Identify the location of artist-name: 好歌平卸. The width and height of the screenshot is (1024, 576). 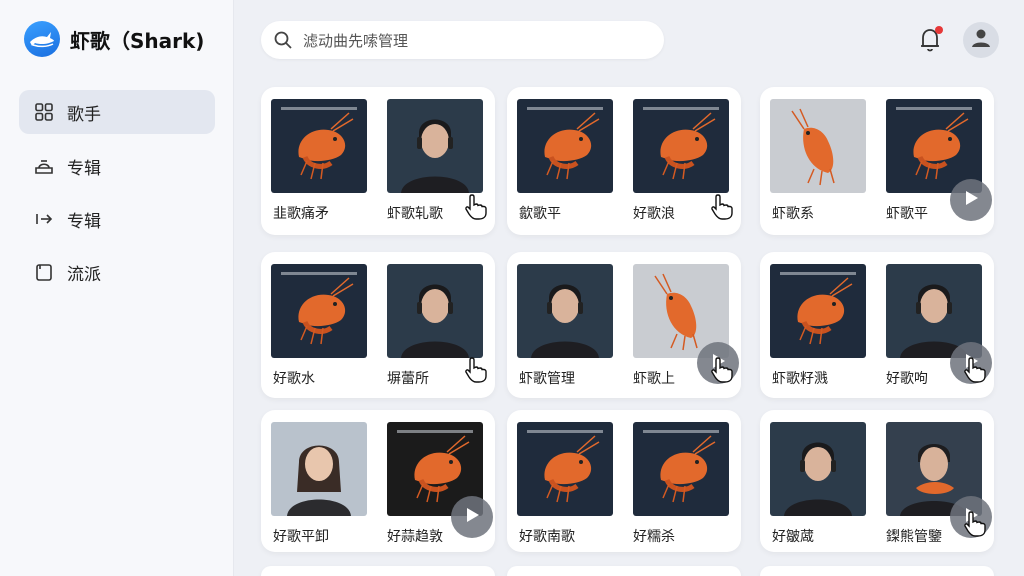
(301, 536).